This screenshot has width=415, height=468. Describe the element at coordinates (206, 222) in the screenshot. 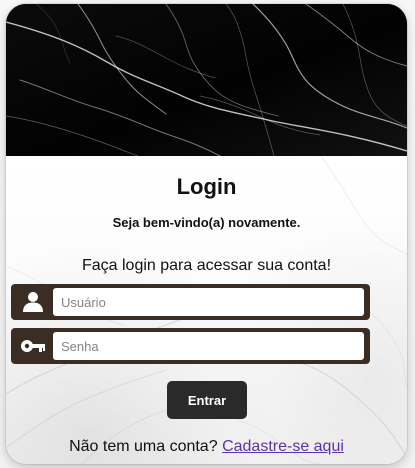

I see `welcome-subtitle: Seja bem-vindo(a) novamente.` at that location.